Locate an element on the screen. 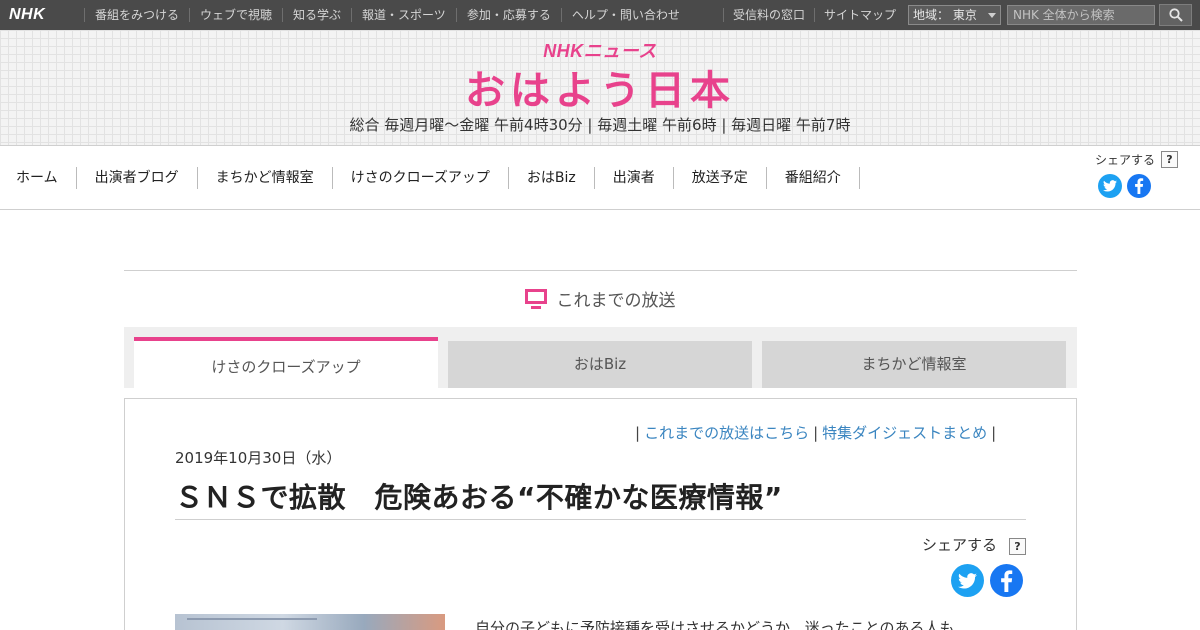 The image size is (1200, 630). article-image-detail is located at coordinates (252, 619).